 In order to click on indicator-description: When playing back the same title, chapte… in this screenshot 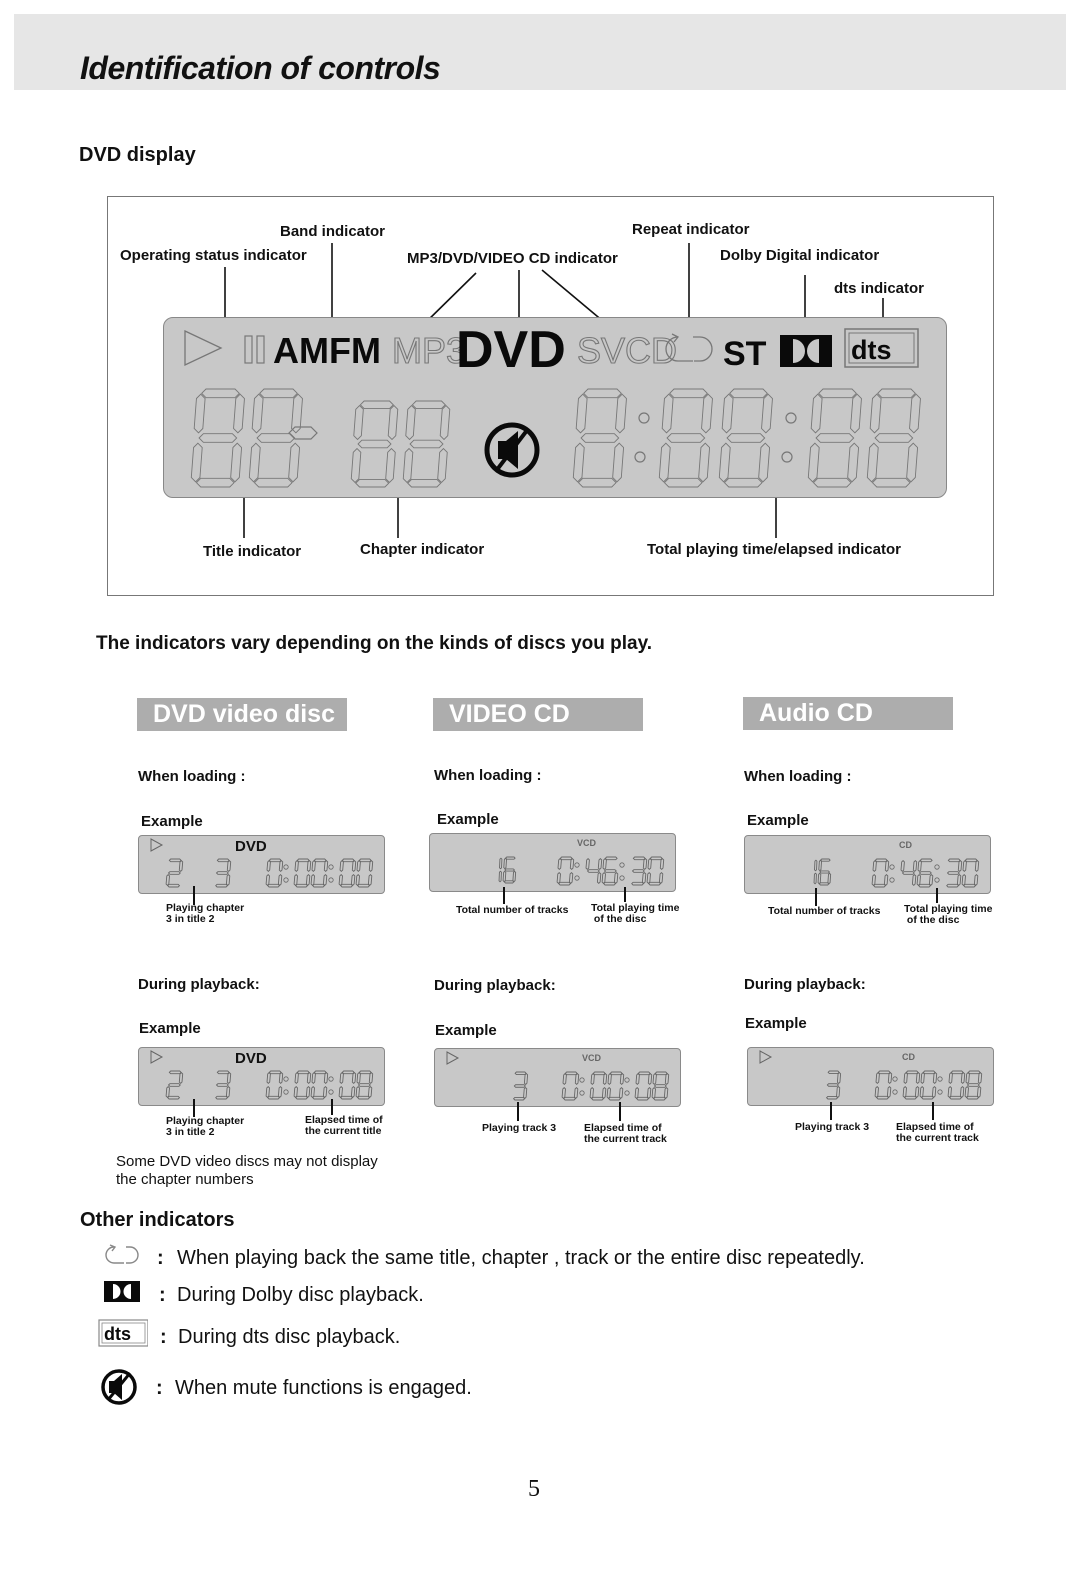, I will do `click(521, 1258)`.